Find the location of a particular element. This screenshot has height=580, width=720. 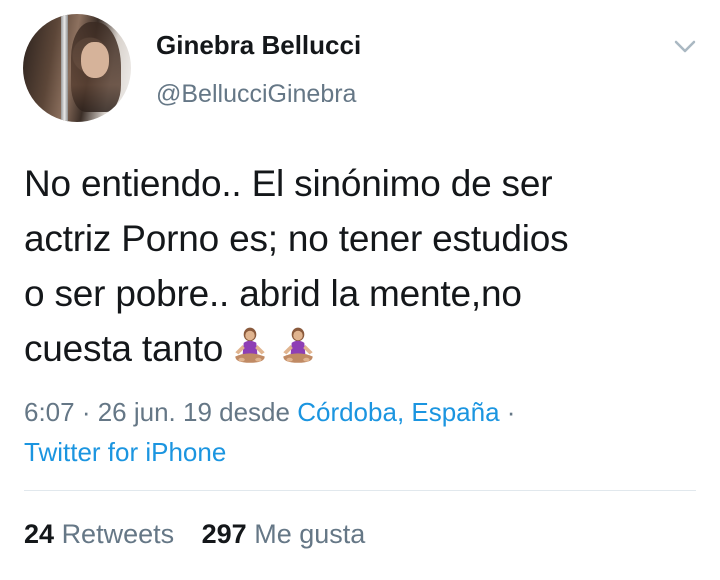

retweets-count: 24 is located at coordinates (39, 534).